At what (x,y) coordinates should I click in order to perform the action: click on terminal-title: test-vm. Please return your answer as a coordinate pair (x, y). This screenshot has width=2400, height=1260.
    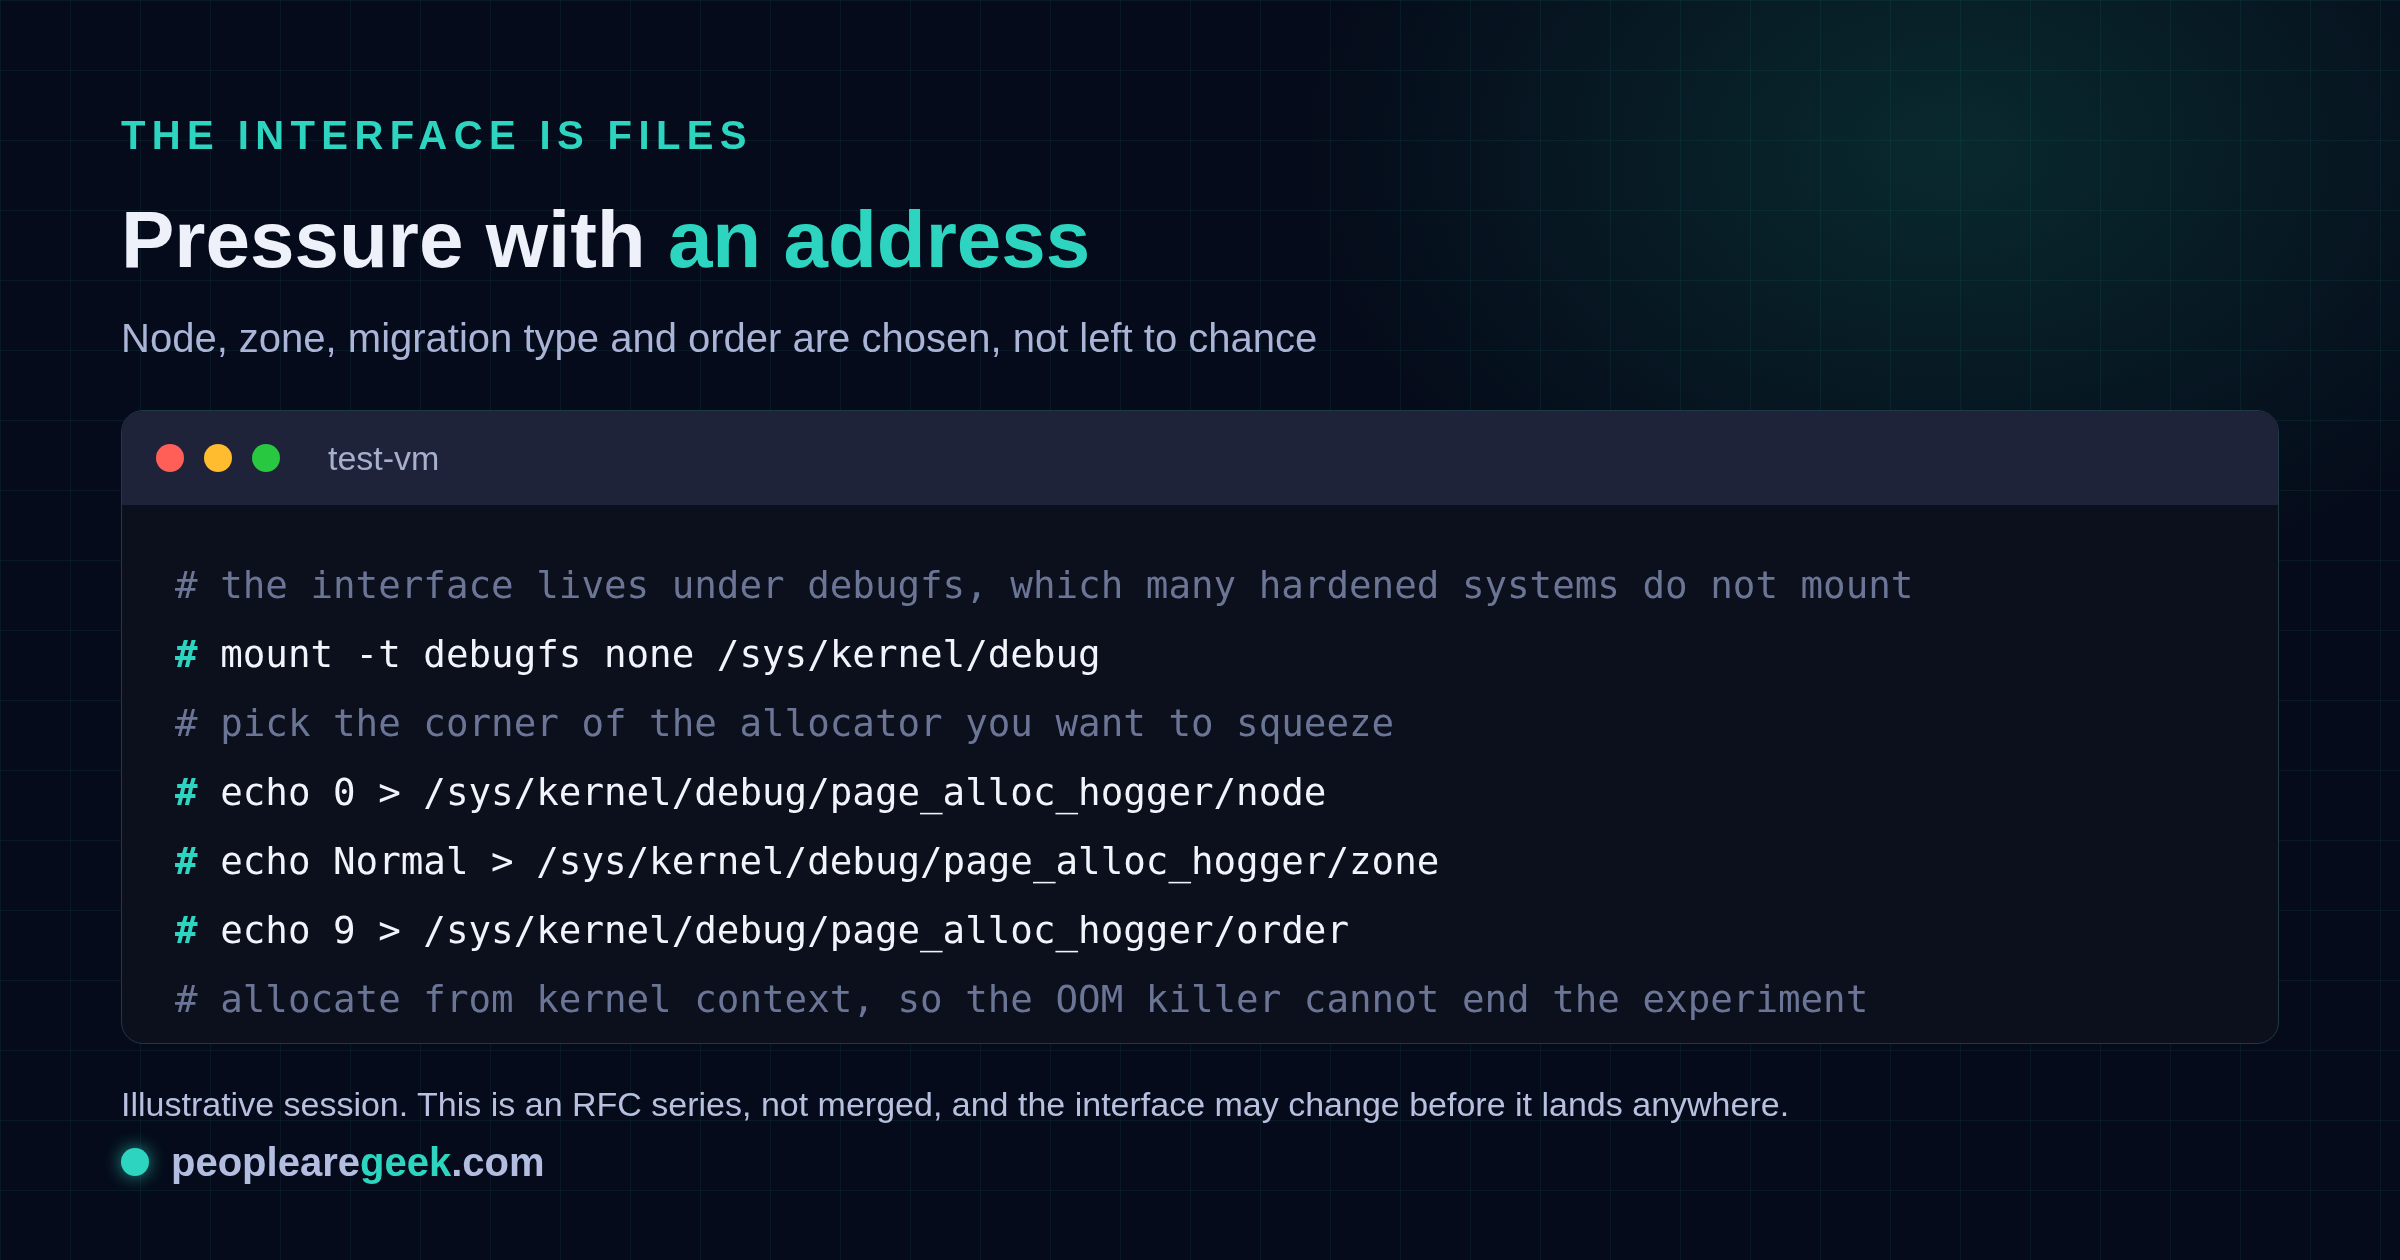
    Looking at the image, I should click on (384, 458).